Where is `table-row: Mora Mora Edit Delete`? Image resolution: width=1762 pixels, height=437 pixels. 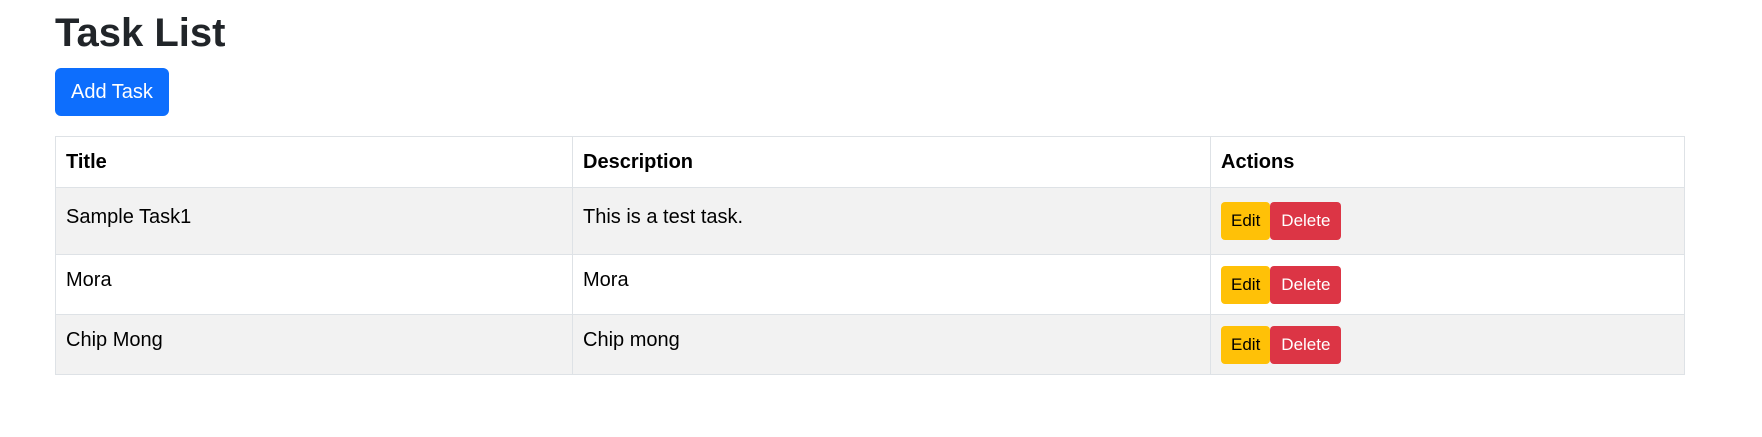 table-row: Mora Mora Edit Delete is located at coordinates (870, 284).